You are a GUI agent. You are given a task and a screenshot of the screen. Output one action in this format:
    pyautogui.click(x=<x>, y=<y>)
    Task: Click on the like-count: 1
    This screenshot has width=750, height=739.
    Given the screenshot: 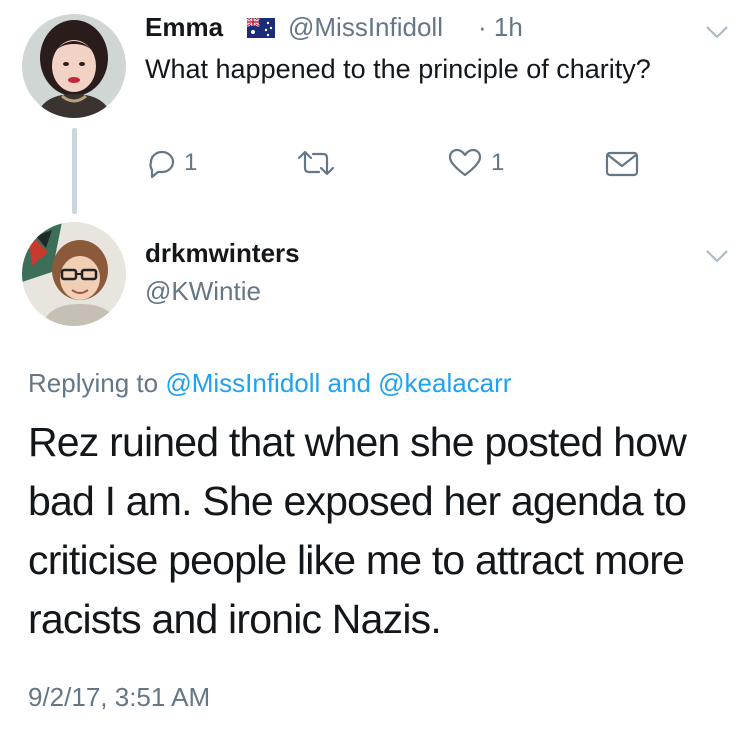 What is the action you would take?
    pyautogui.click(x=498, y=162)
    